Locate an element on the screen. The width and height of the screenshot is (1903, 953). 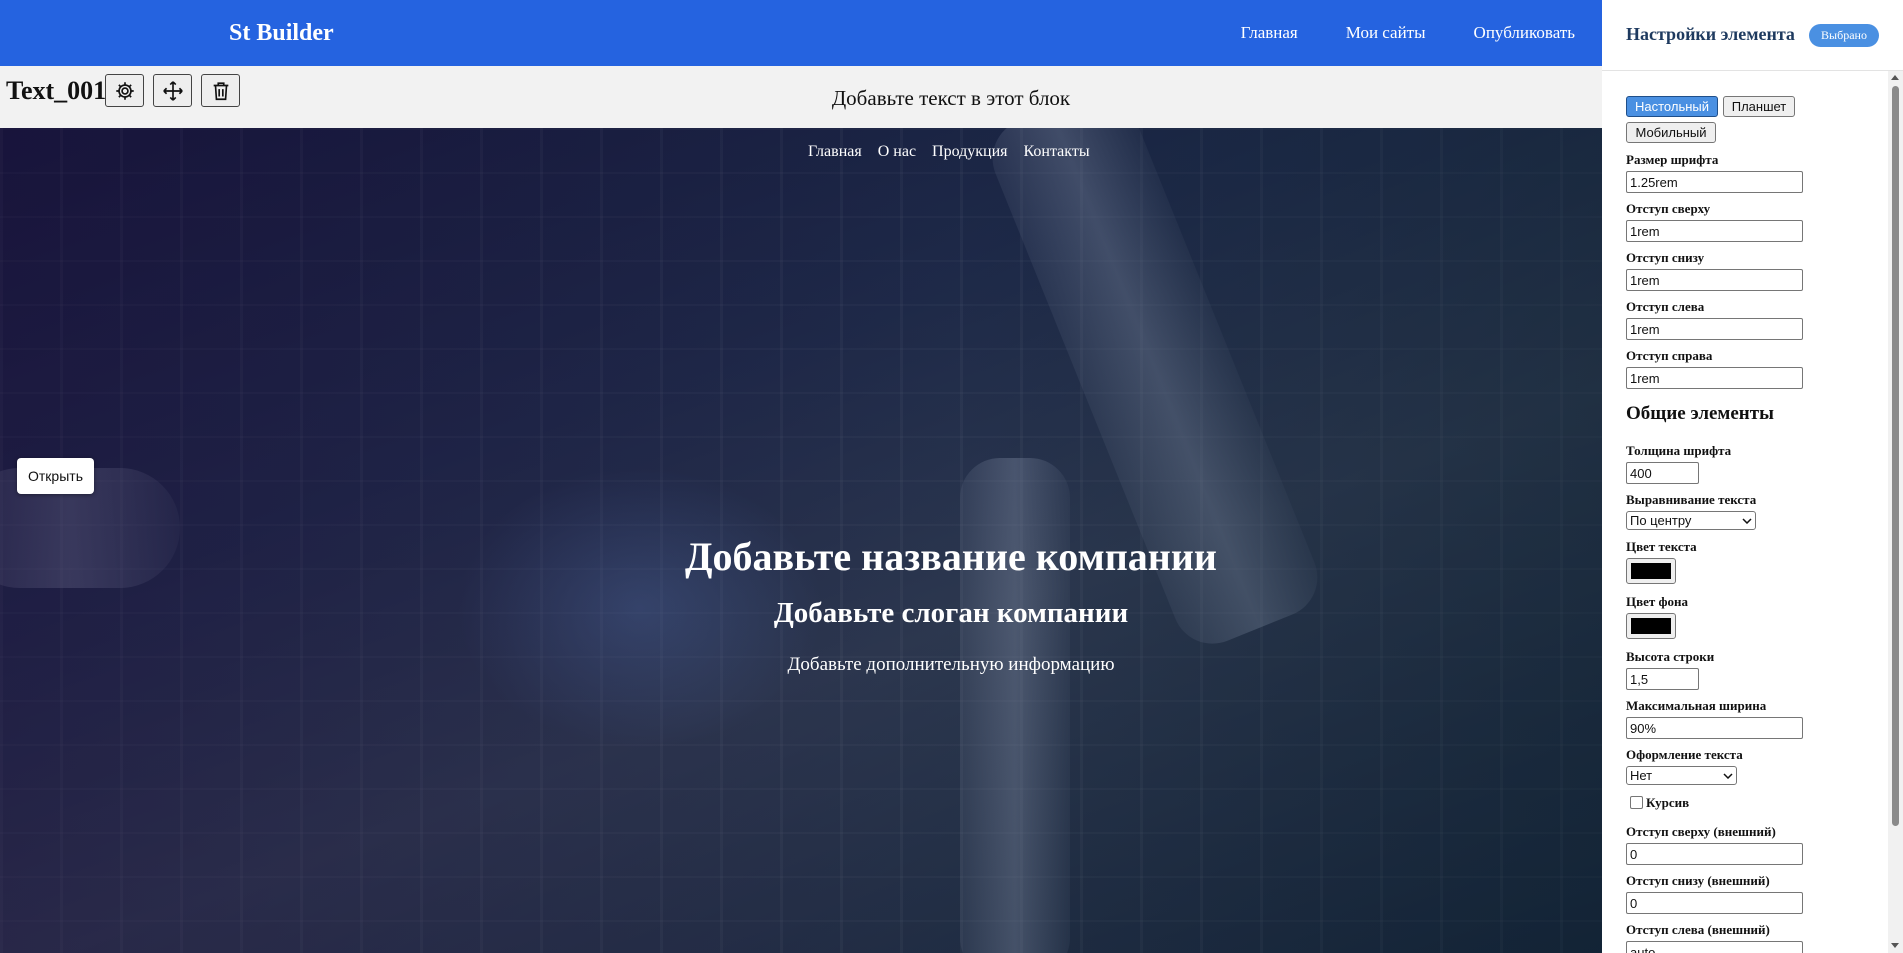
italic-label: Курсив is located at coordinates (1668, 802).